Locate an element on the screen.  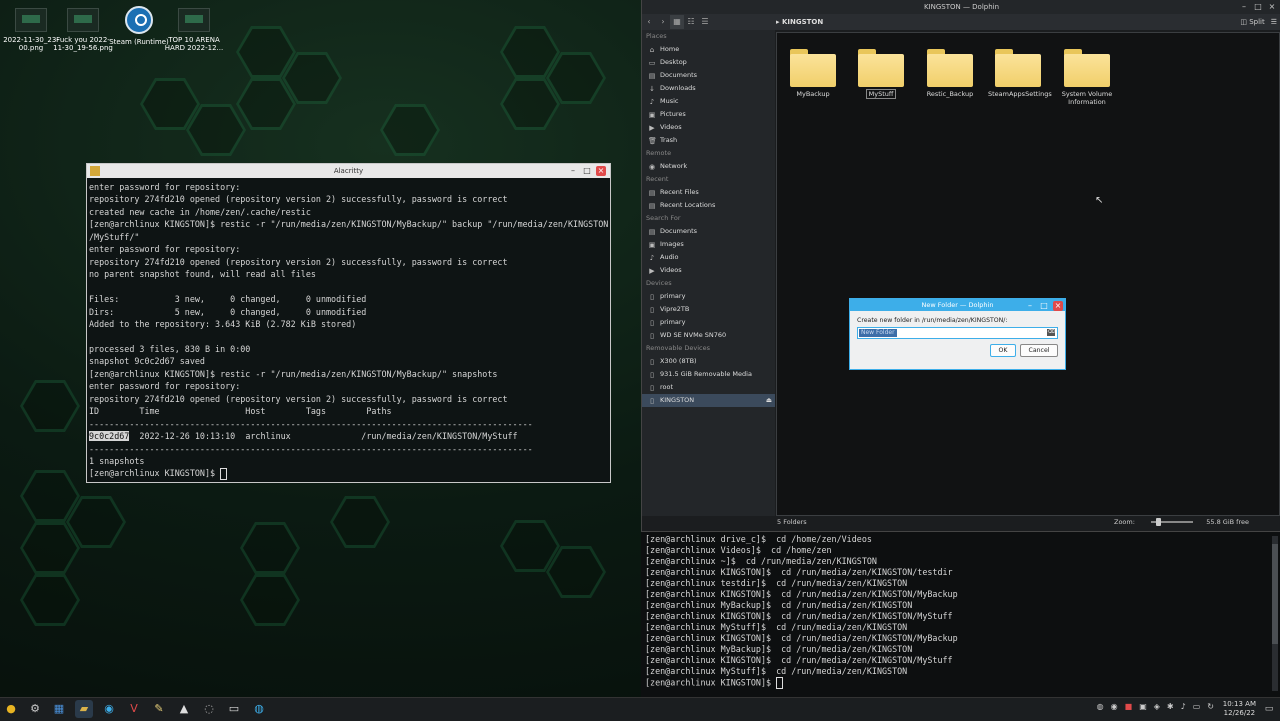
folder-item: System Volume Information is located at coordinates (1087, 77).